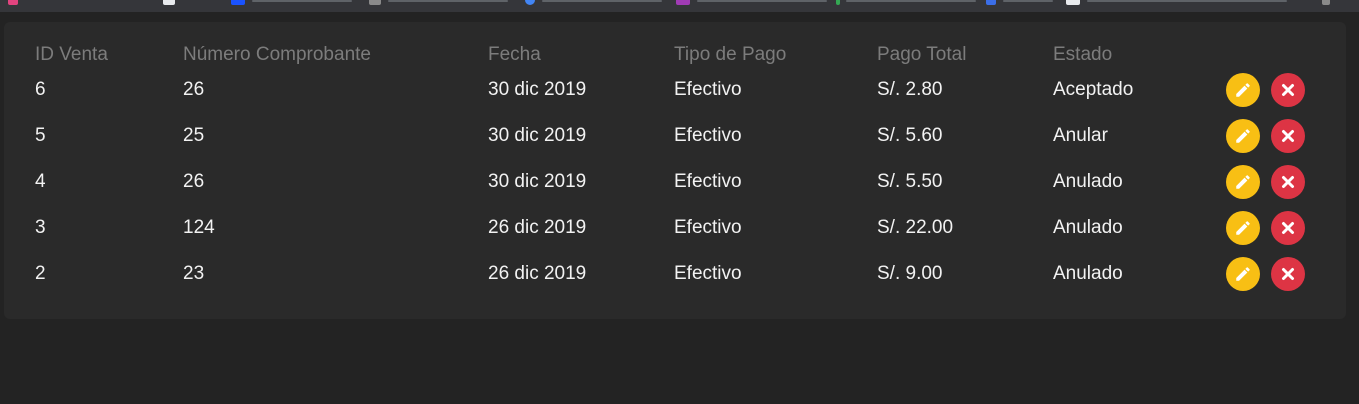 This screenshot has width=1359, height=404. Describe the element at coordinates (40, 135) in the screenshot. I see `cell-id-venta: 5` at that location.